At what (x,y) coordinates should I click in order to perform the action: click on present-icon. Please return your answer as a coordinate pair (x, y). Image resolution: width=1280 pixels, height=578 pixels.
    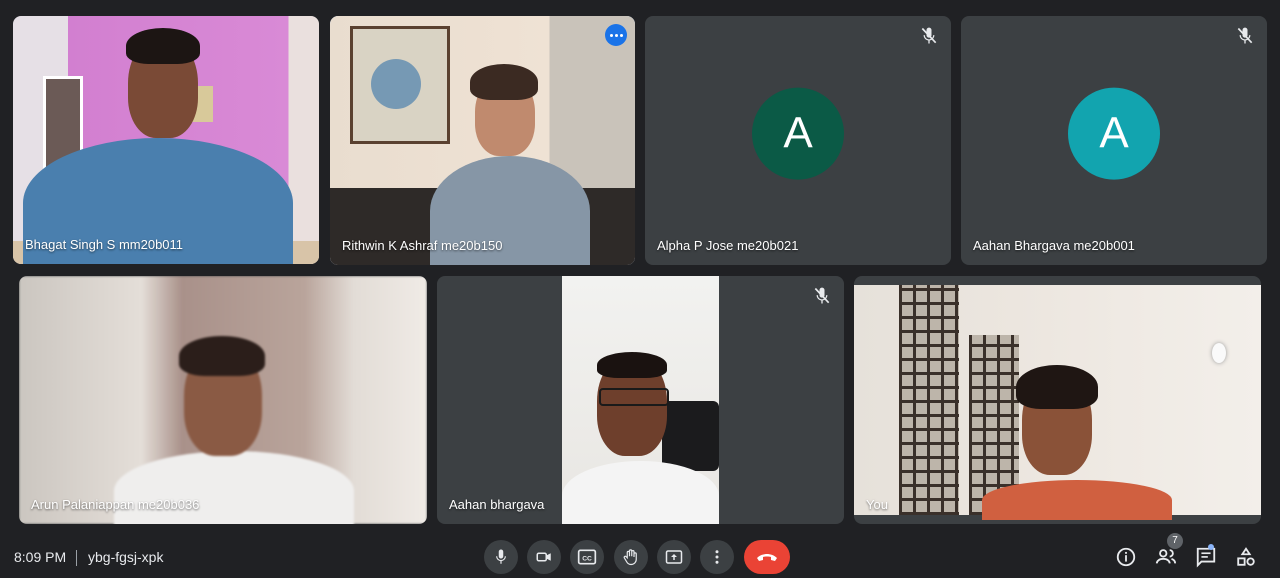
    Looking at the image, I should click on (674, 557).